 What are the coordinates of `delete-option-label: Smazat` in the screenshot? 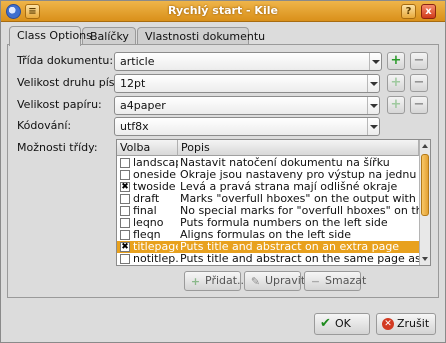 It's located at (346, 280).